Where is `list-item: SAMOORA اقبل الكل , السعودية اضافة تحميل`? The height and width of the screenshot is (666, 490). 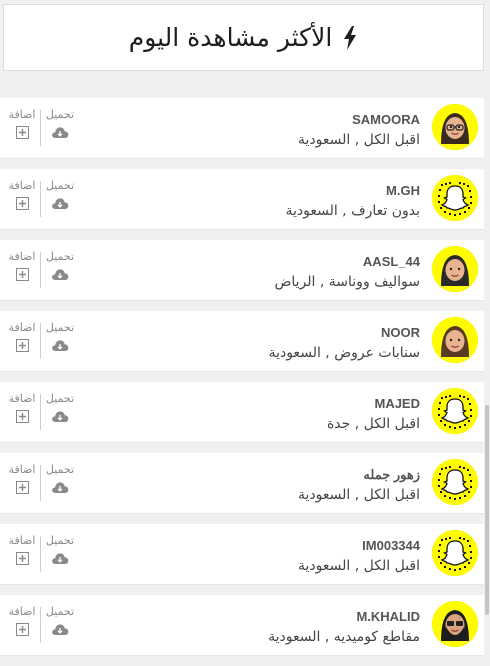
list-item: SAMOORA اقبل الكل , السعودية اضافة تحميل is located at coordinates (242, 128).